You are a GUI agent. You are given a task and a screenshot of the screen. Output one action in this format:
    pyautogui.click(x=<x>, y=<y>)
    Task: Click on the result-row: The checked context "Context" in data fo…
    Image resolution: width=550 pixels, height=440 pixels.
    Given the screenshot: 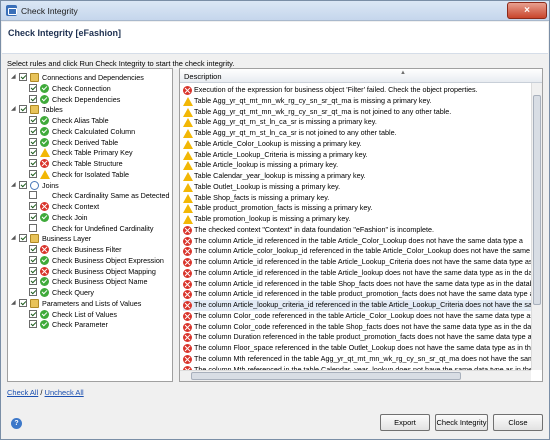 What is the action you would take?
    pyautogui.click(x=357, y=230)
    